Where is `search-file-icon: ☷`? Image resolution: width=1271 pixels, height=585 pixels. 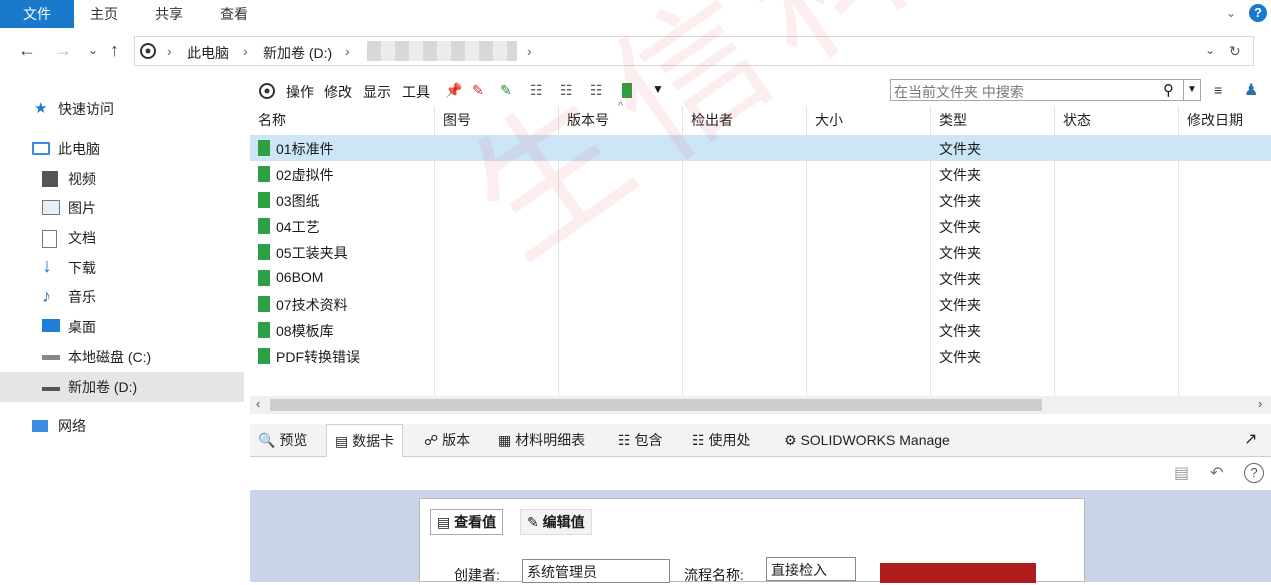
search-file-icon: ☷ is located at coordinates (566, 90).